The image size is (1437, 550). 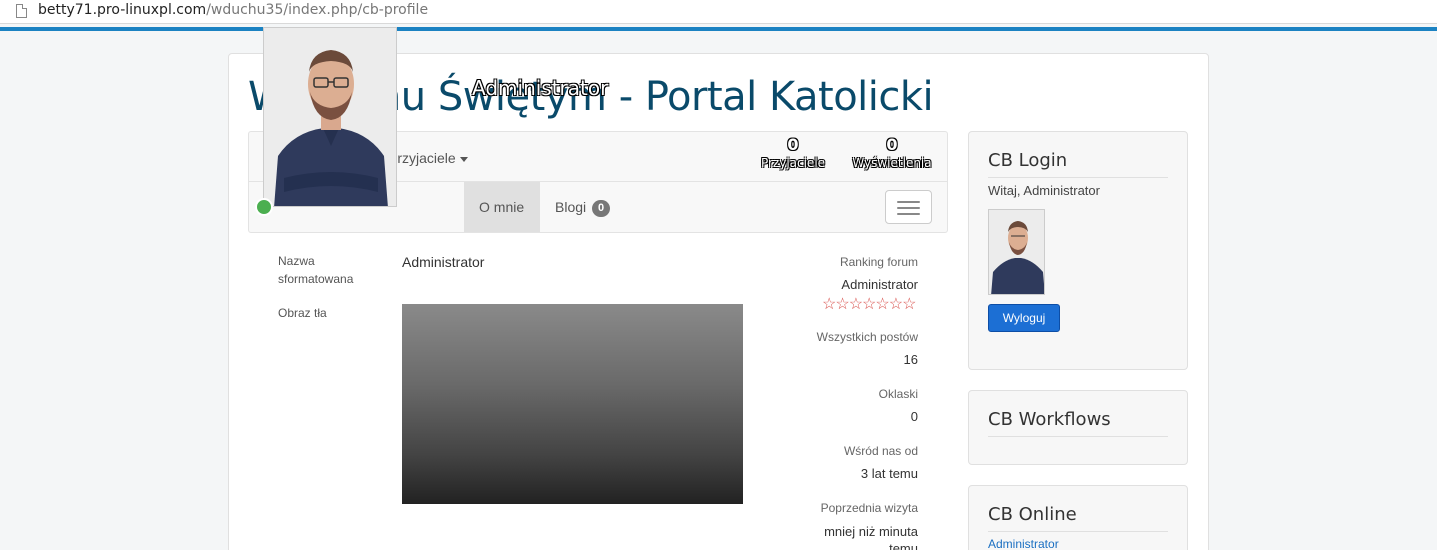 I want to click on member-since-value: 3 lat temu, so click(x=889, y=473).